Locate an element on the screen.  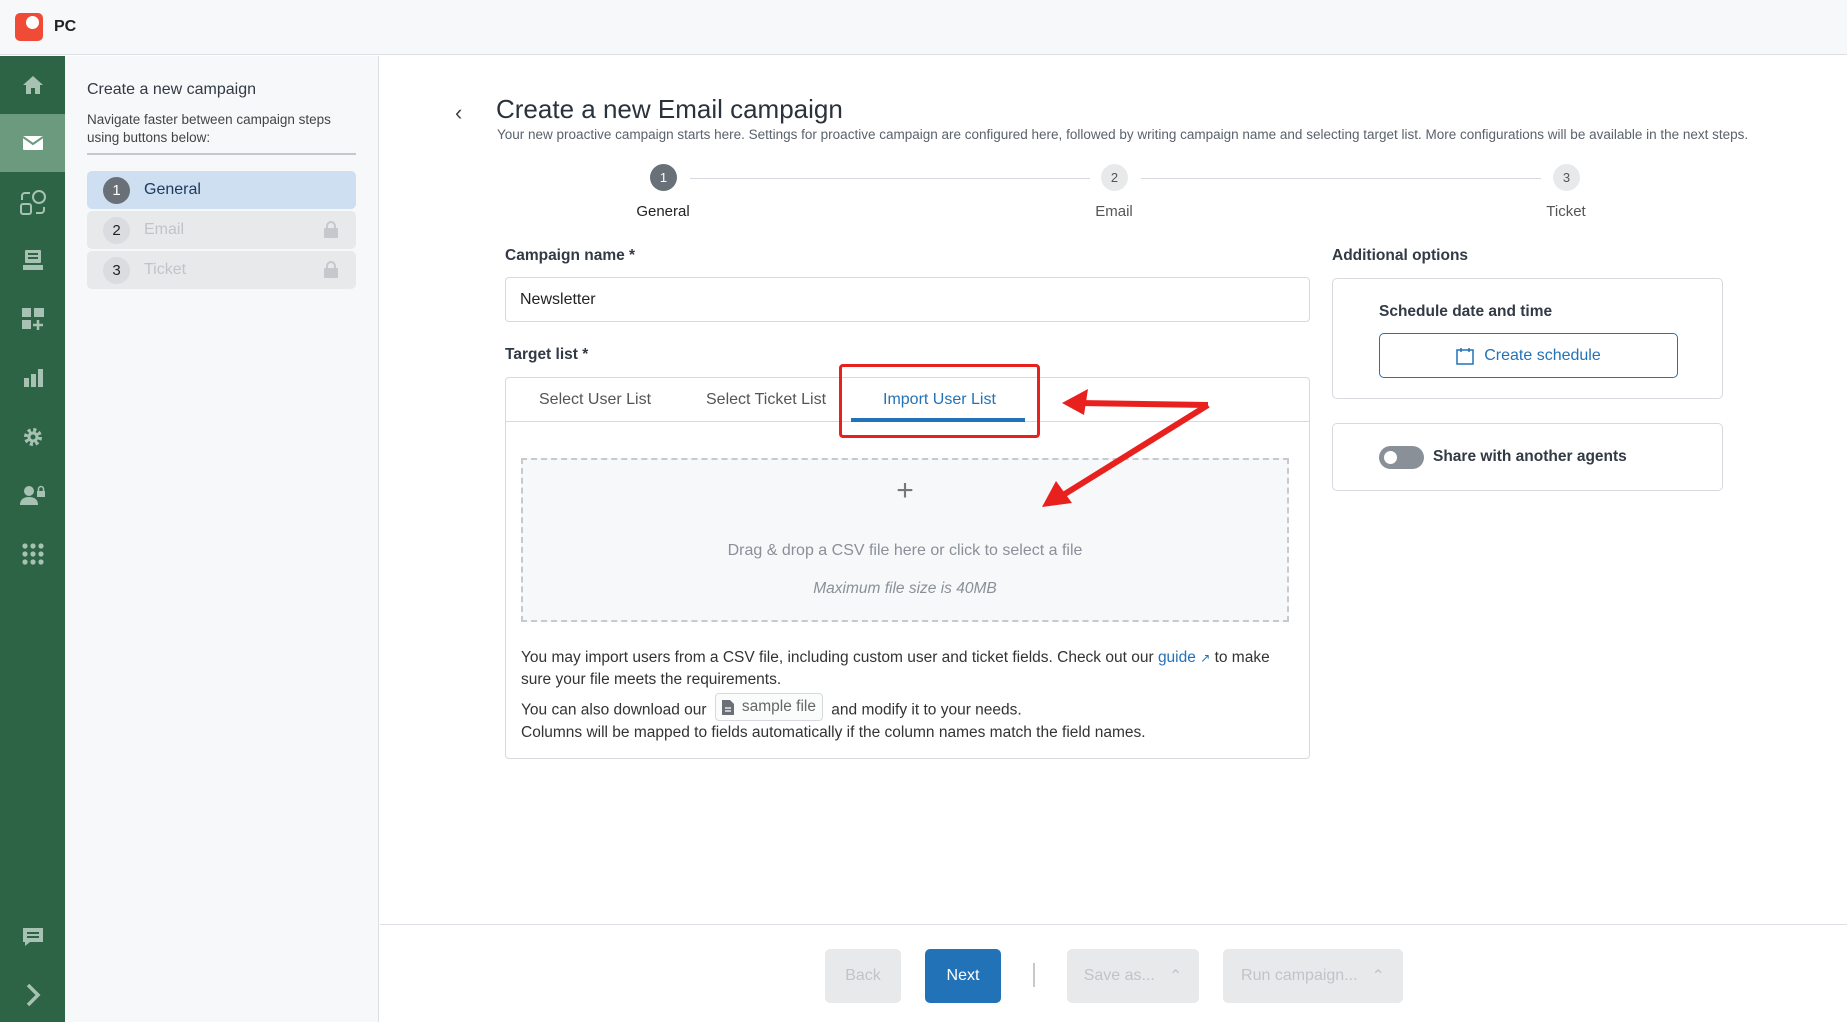
help-text: You can also download our is located at coordinates (614, 710).